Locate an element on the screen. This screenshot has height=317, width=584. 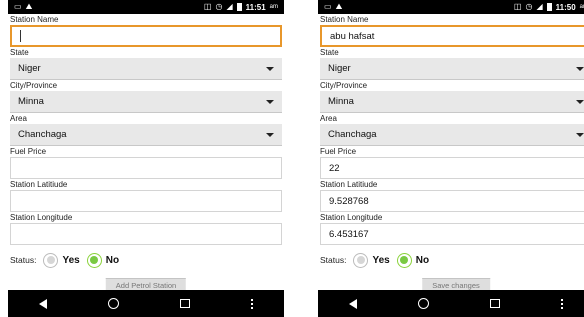
station-name-input is located at coordinates (146, 36).